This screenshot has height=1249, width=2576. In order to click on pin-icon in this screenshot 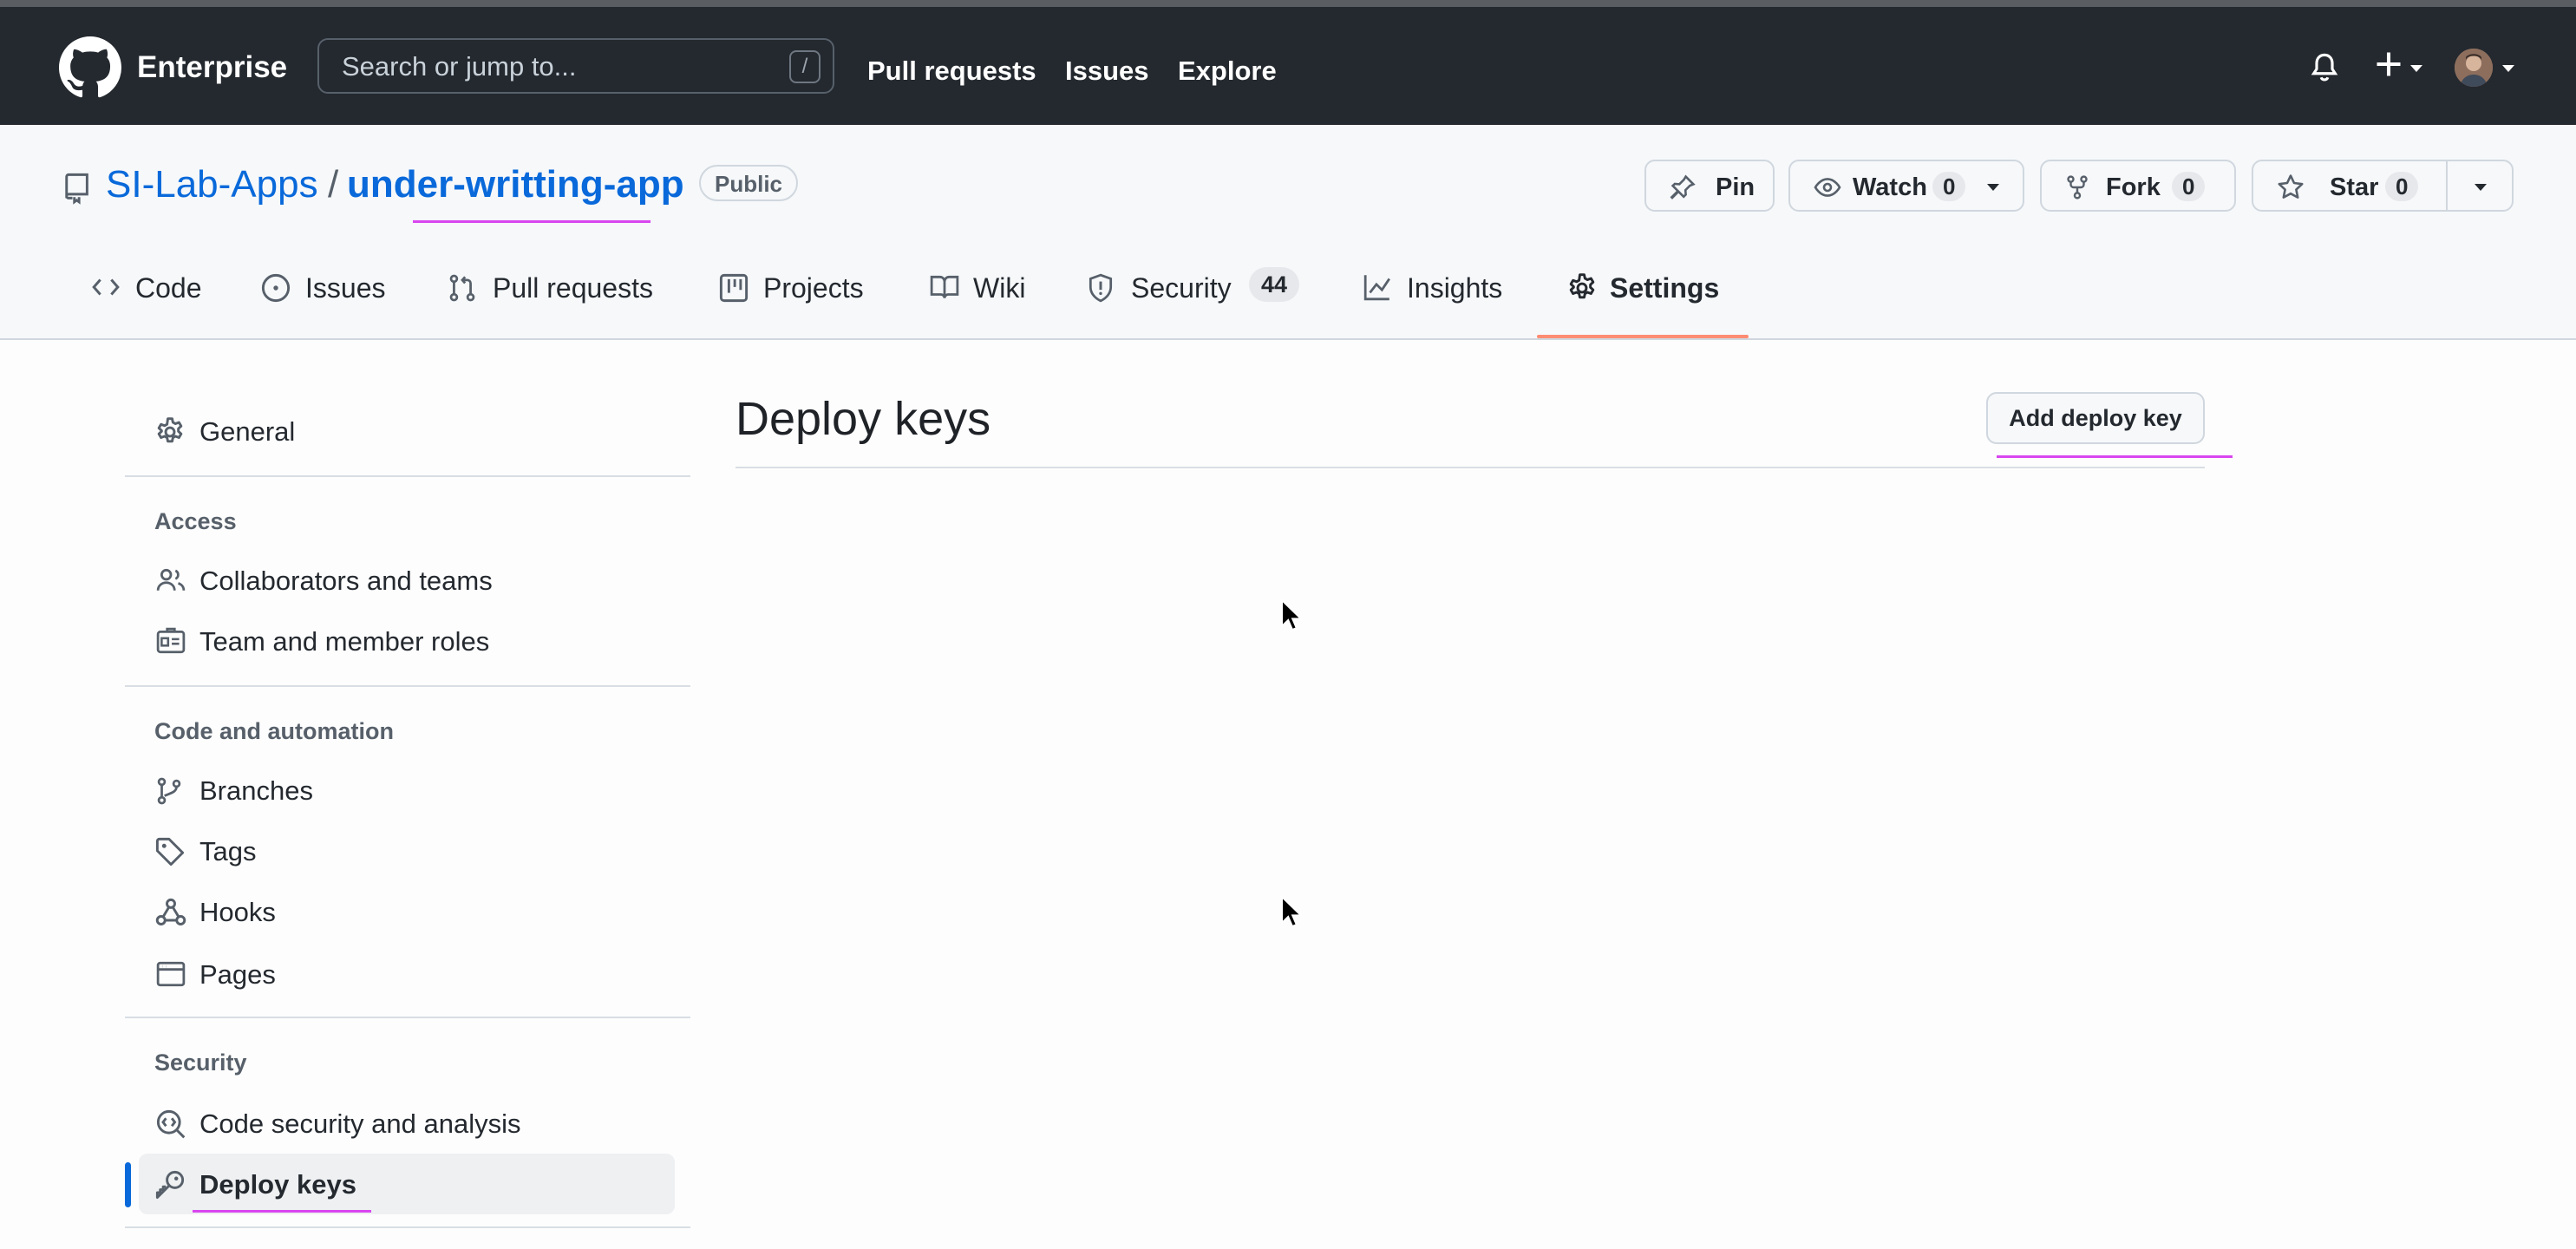, I will do `click(1683, 186)`.